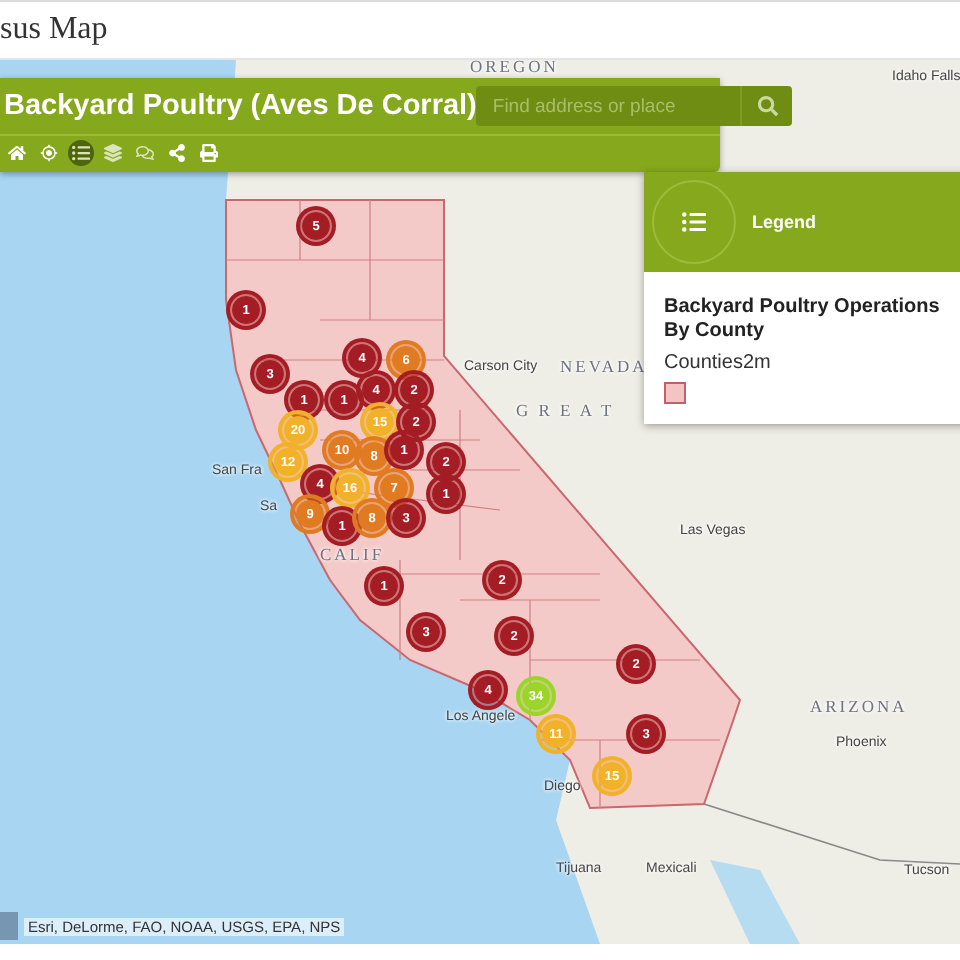  Describe the element at coordinates (608, 106) in the screenshot. I see `search-field: Find address or place` at that location.